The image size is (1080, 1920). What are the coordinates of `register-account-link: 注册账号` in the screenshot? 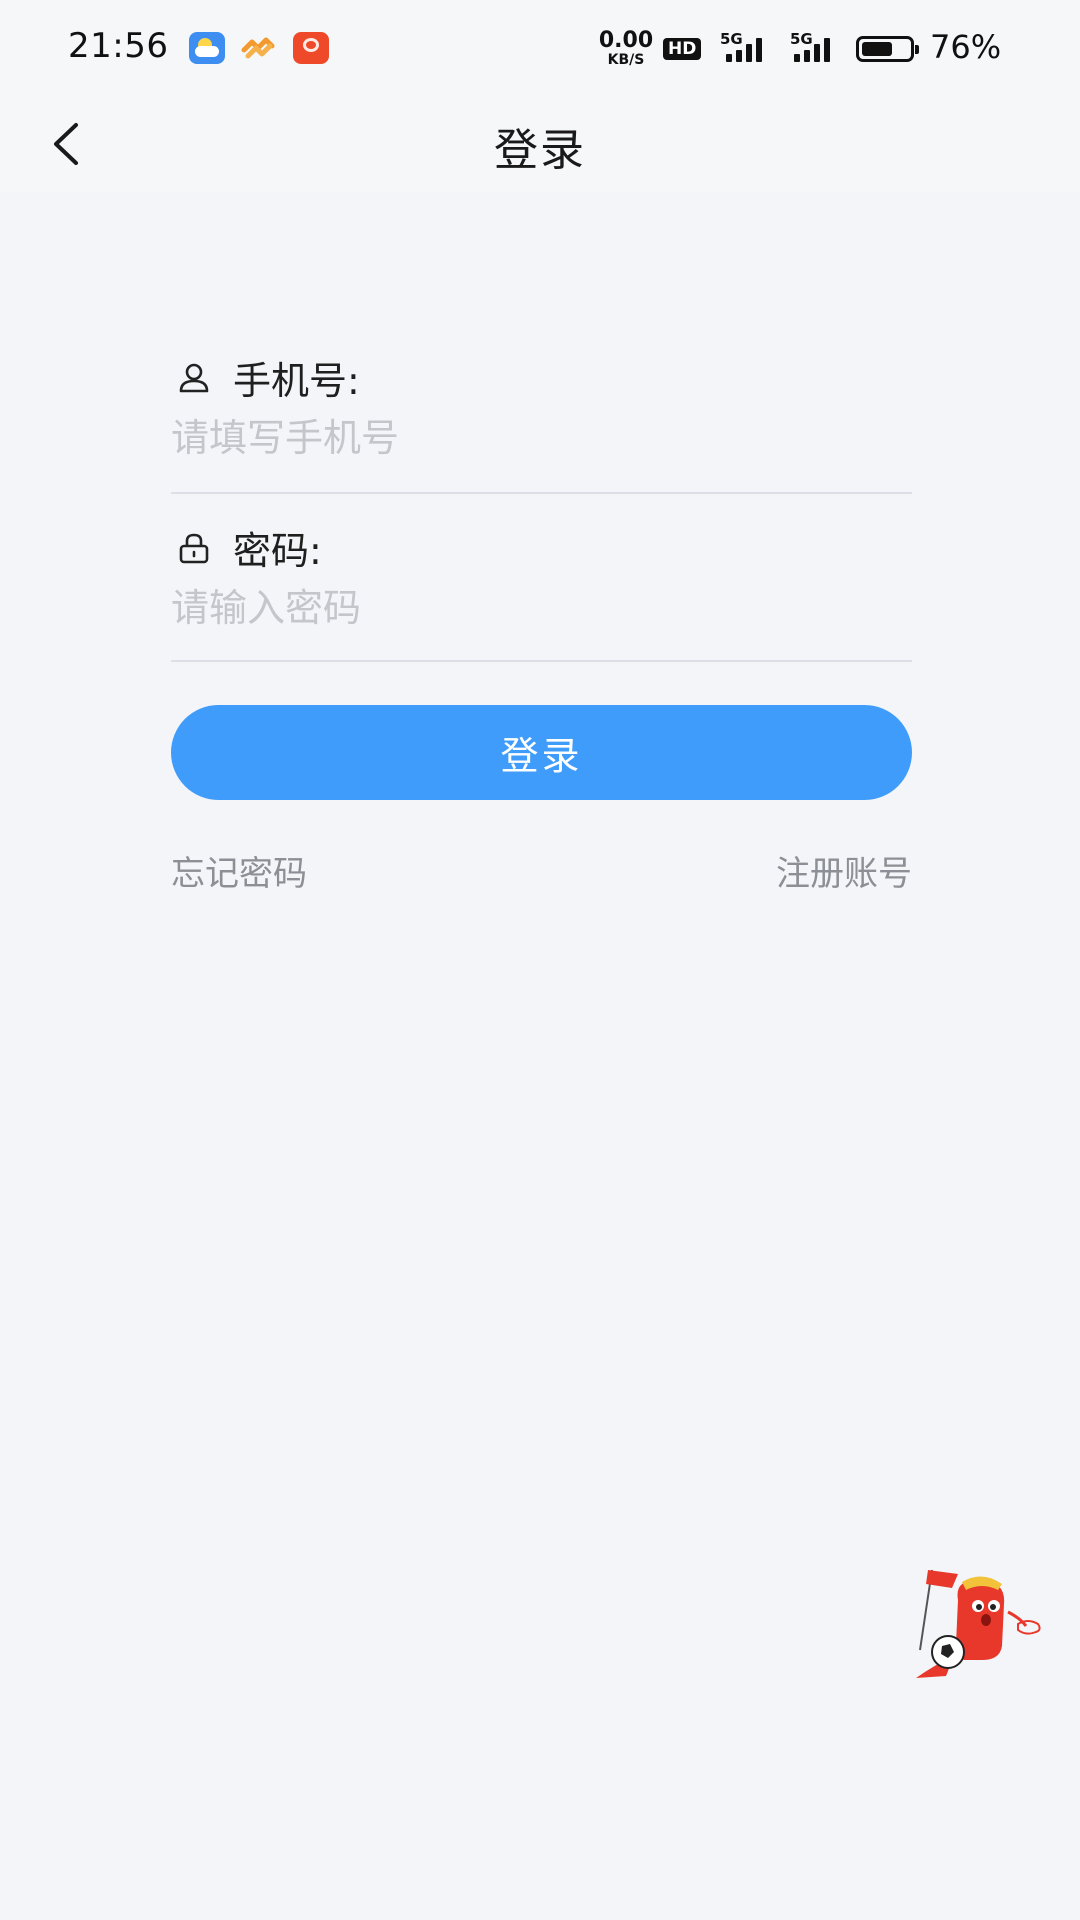 It's located at (844, 870).